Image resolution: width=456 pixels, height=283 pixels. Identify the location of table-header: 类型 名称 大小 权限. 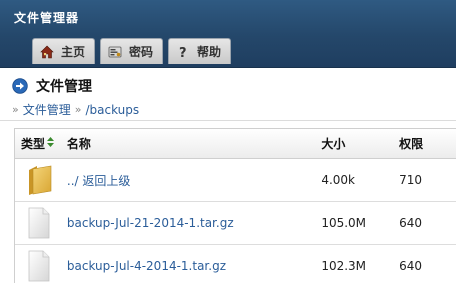
(235, 144).